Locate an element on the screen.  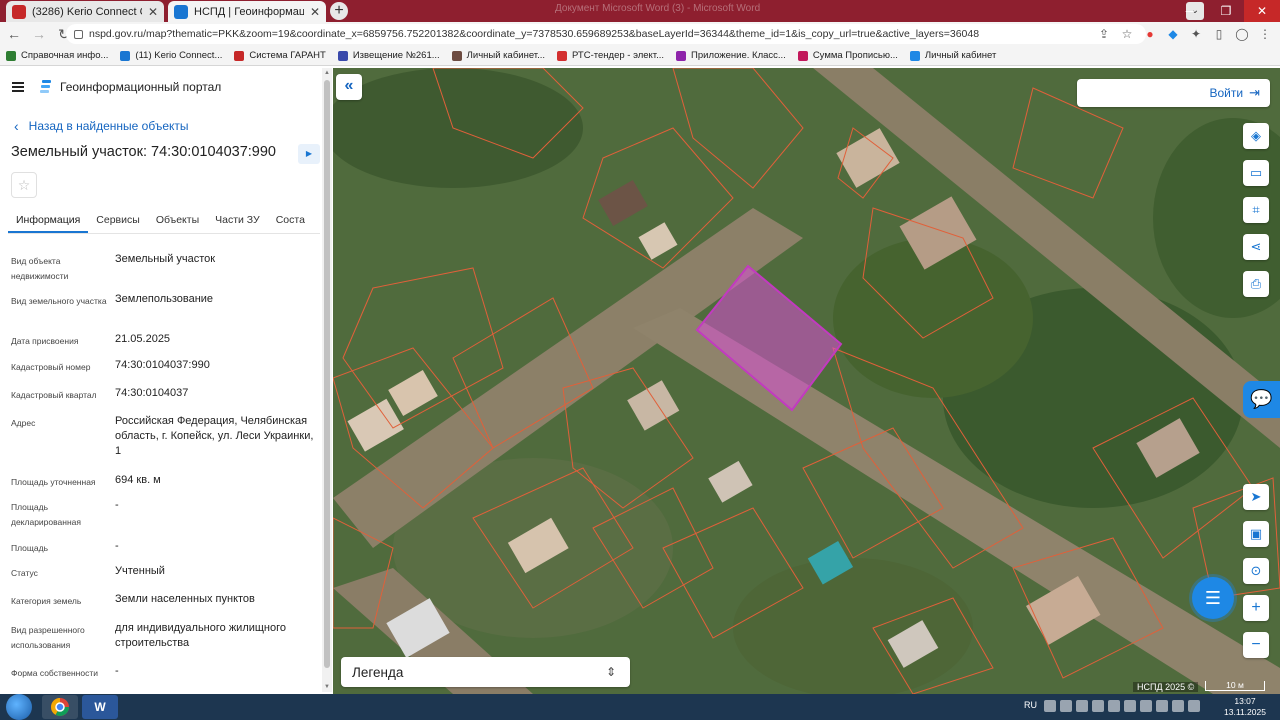
attribute-row: Кадастровый номер 74:30:0104037:990 is located at coordinates (166, 366).